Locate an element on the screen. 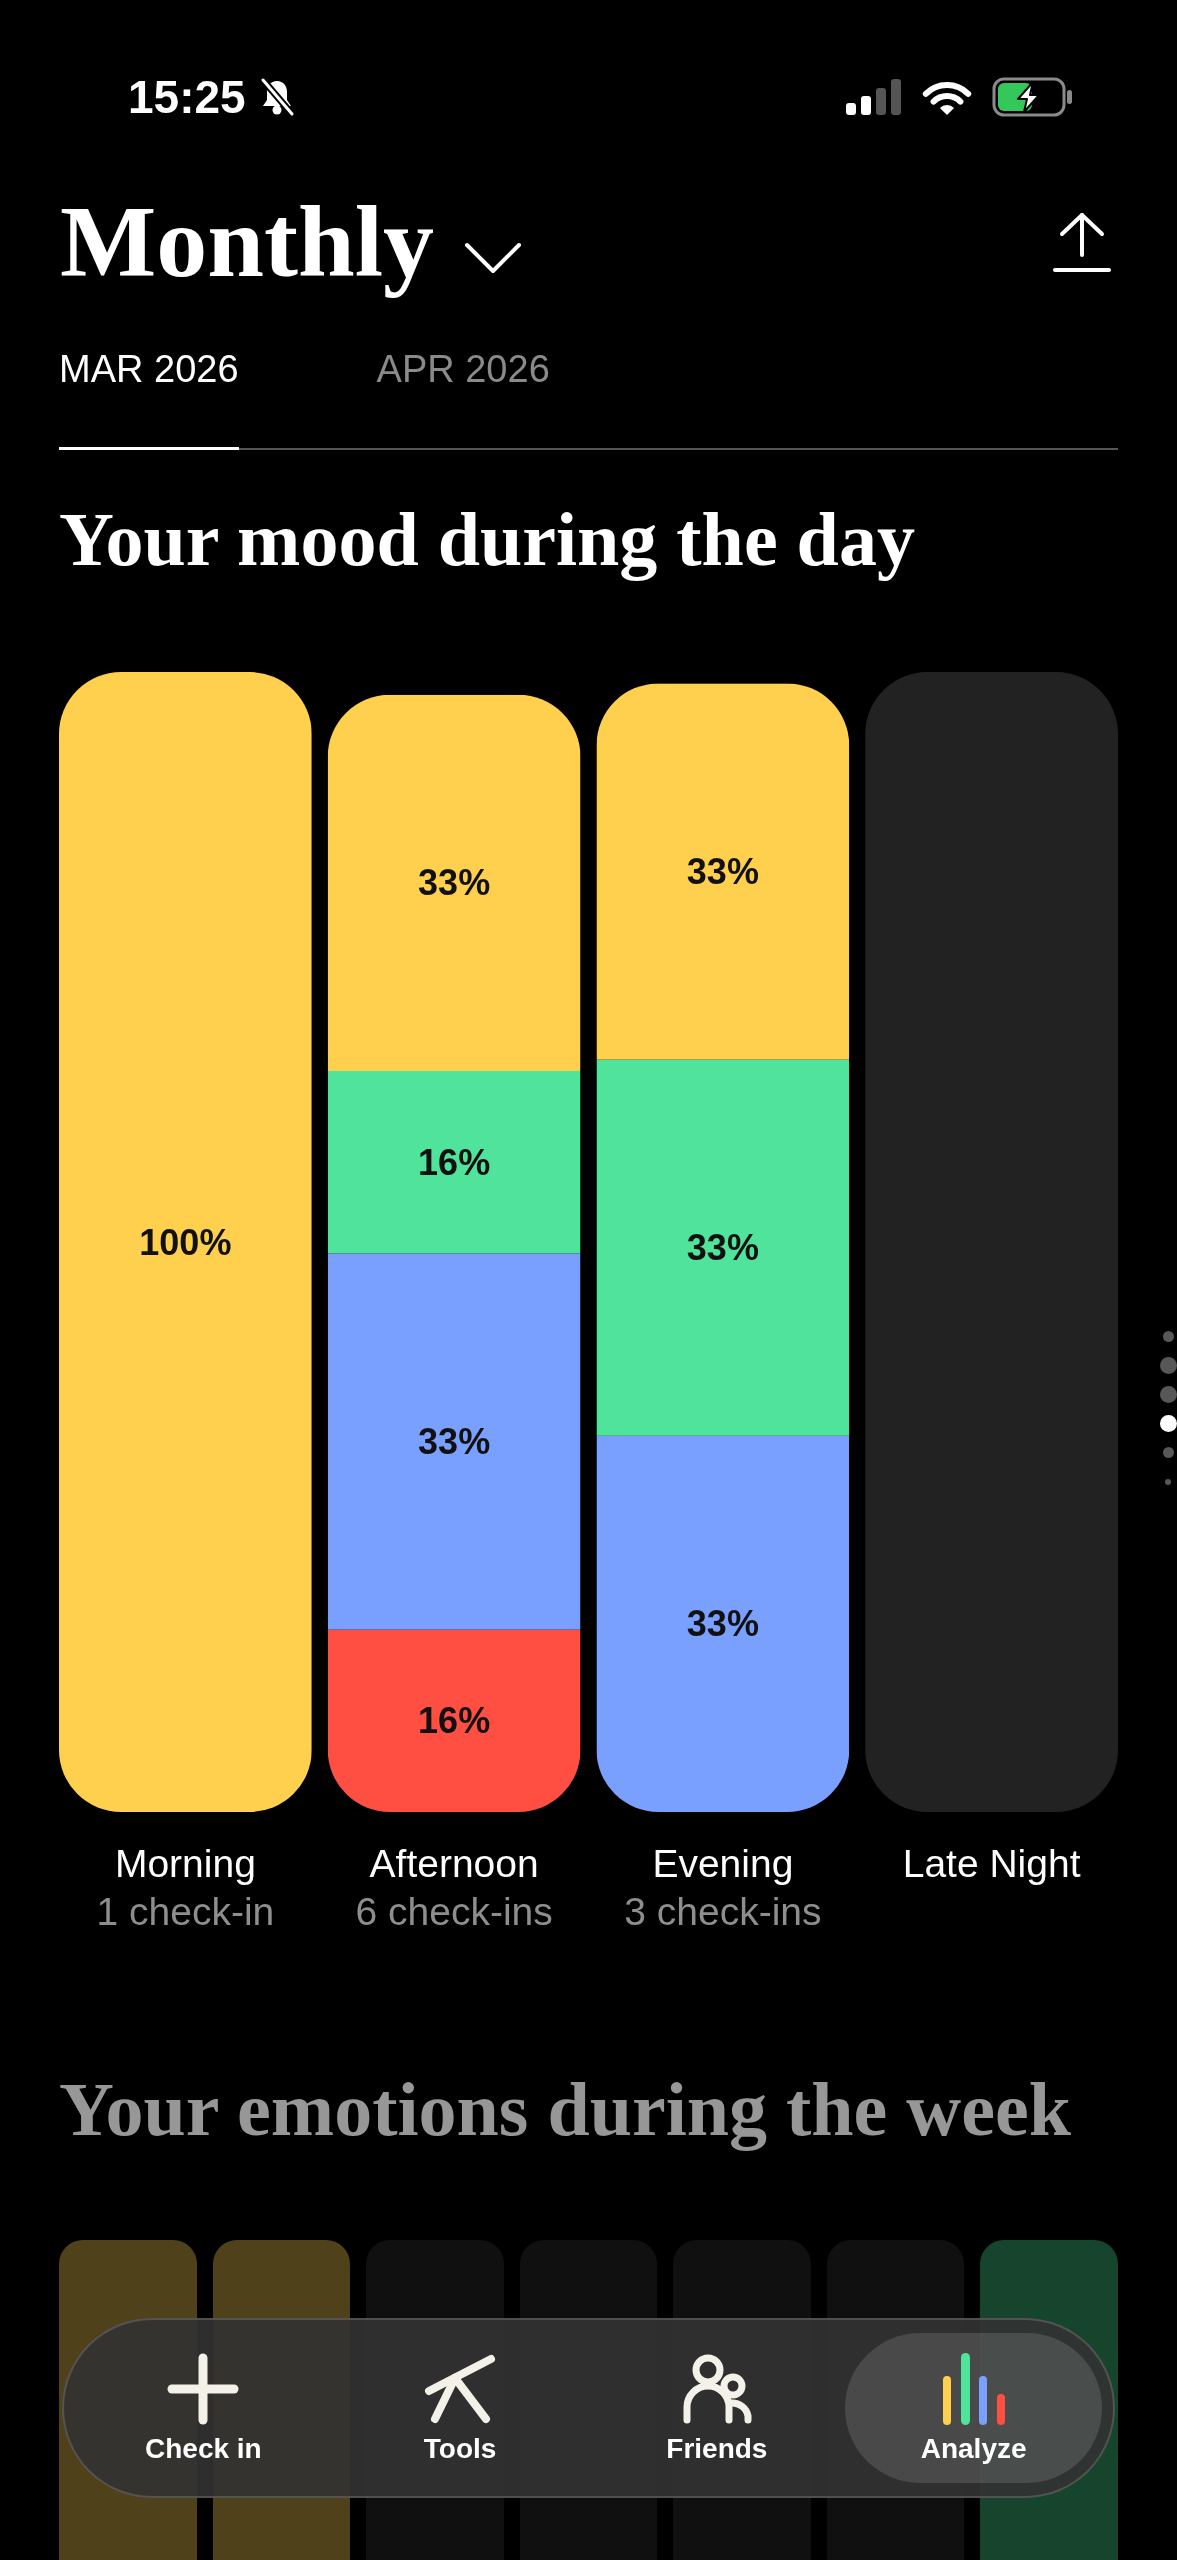  tab-bar-button: Tools is located at coordinates (460, 2408).